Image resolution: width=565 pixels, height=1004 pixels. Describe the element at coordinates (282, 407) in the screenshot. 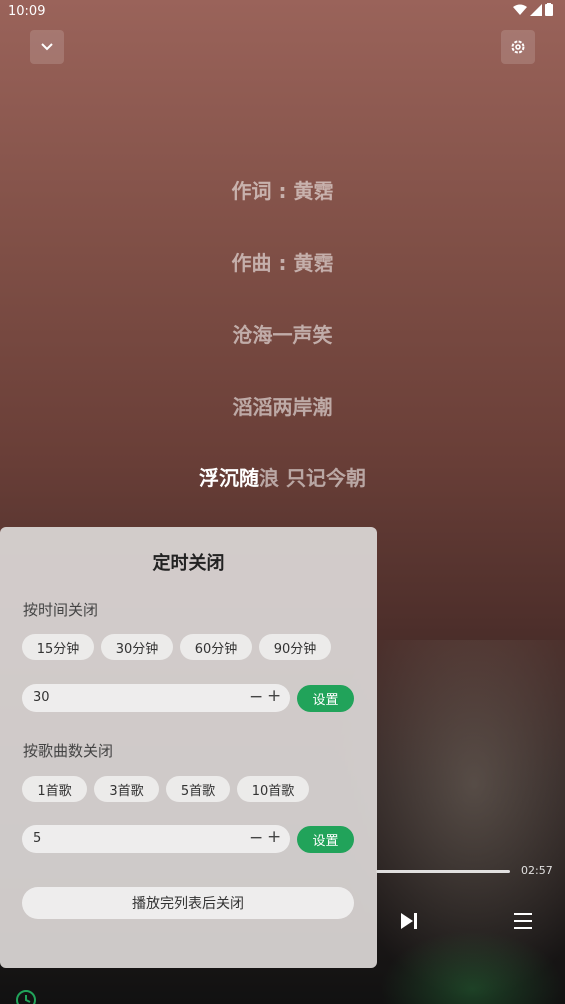

I see `lyric-line: 滔滔两岸潮` at that location.